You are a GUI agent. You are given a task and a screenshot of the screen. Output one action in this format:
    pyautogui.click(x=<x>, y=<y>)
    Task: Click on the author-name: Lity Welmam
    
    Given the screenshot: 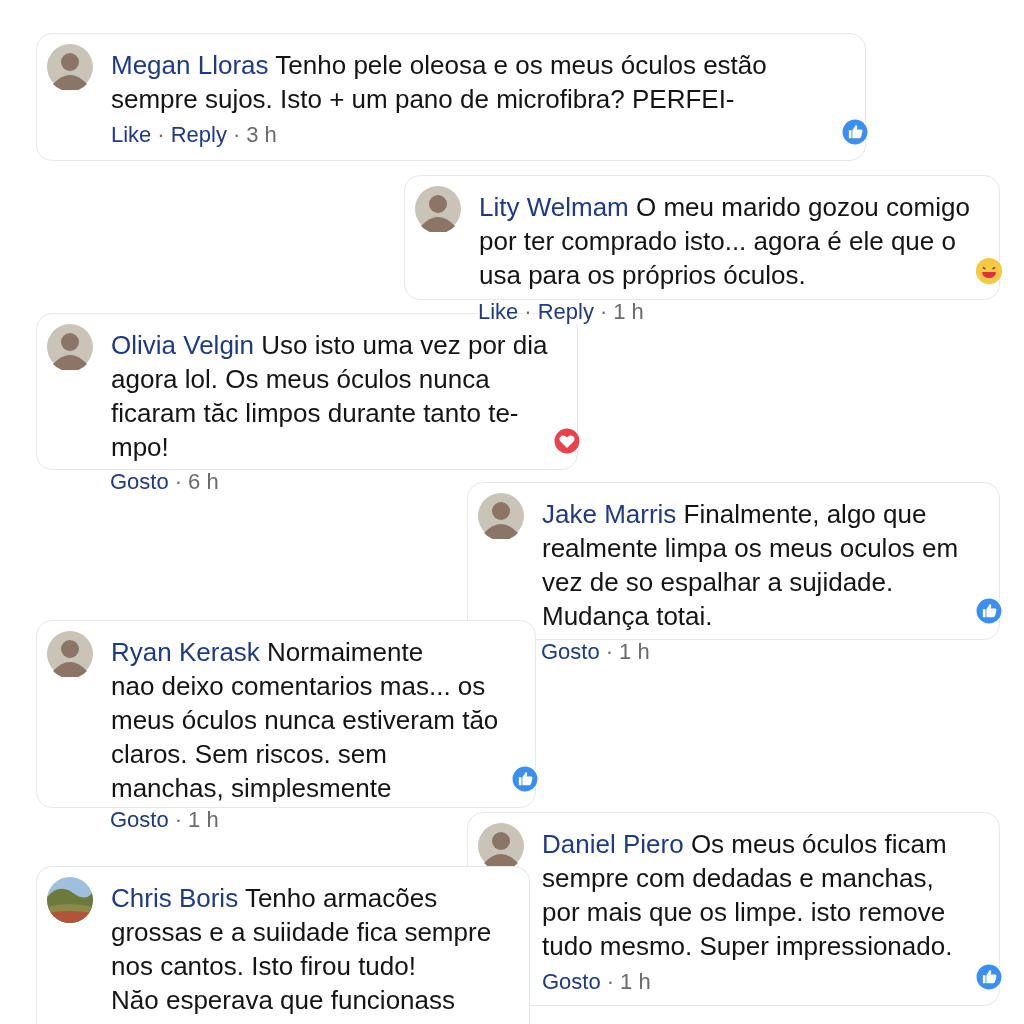 What is the action you would take?
    pyautogui.click(x=554, y=207)
    